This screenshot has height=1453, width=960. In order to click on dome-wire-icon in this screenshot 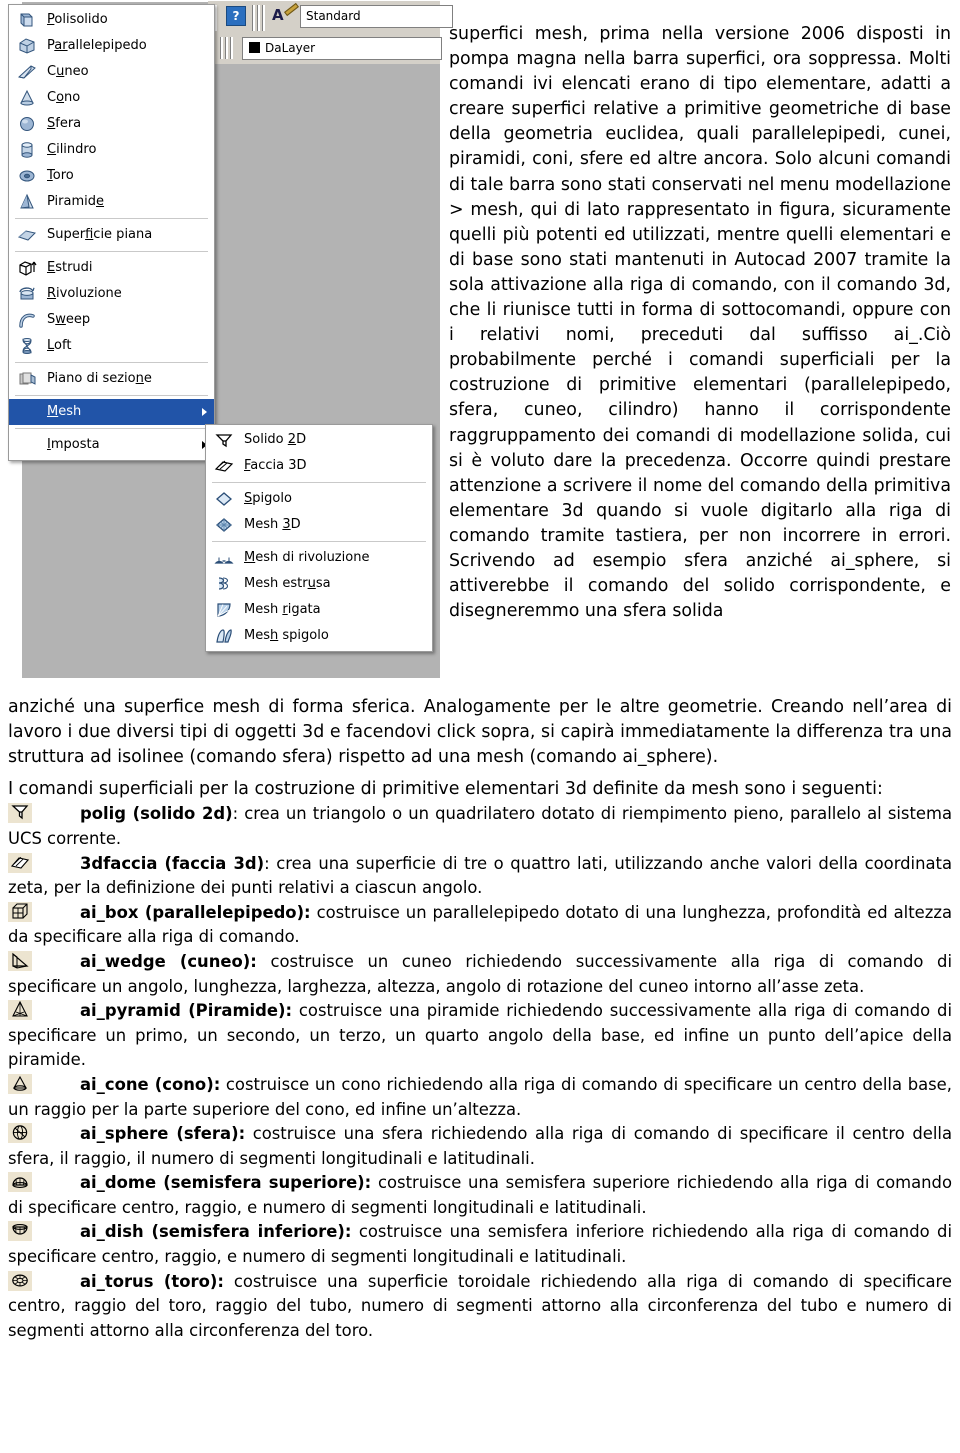, I will do `click(20, 1182)`.